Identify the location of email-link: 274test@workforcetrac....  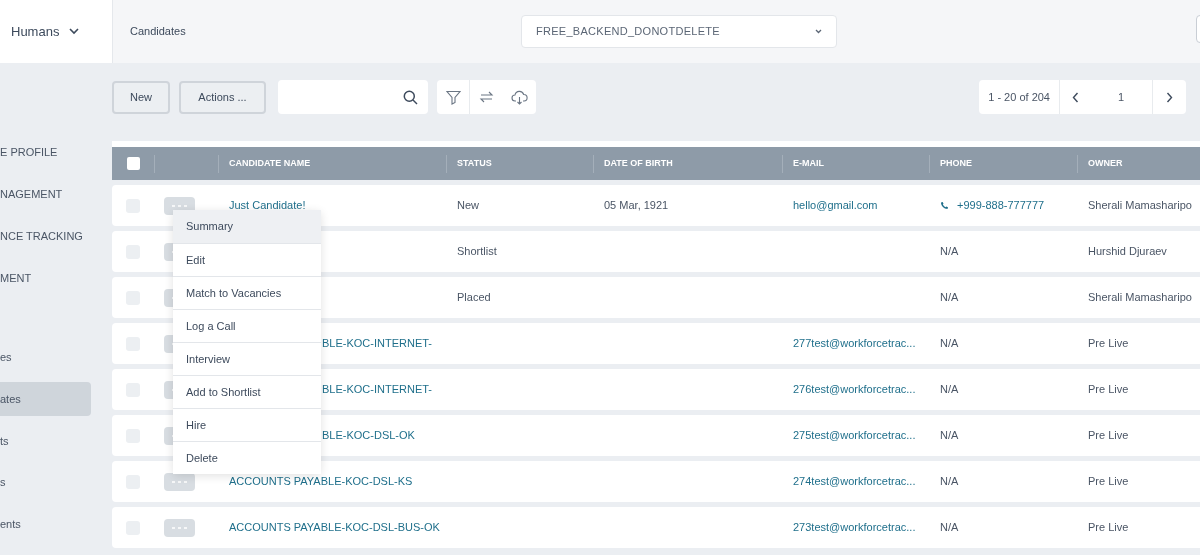
(854, 481).